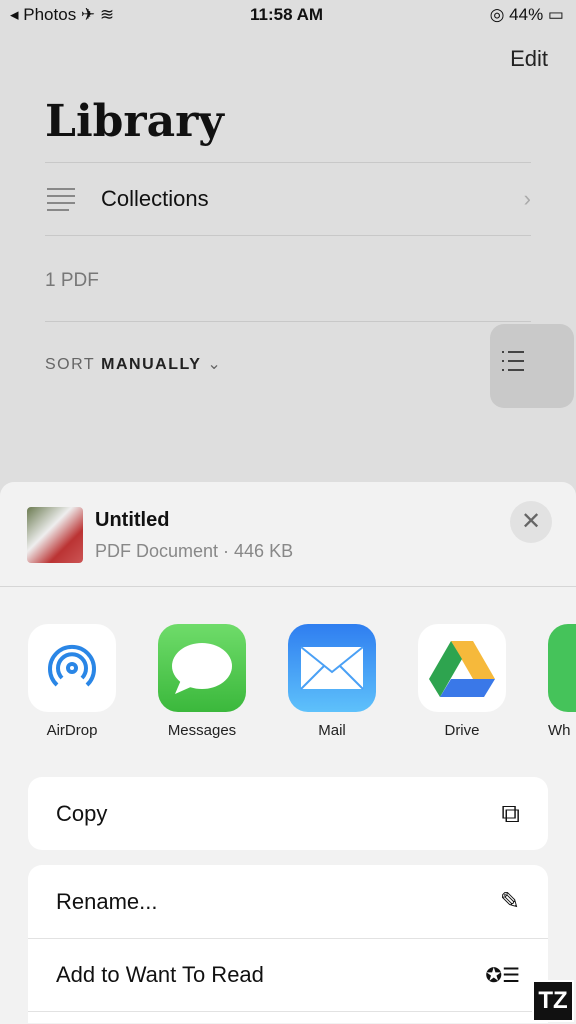 Image resolution: width=576 pixels, height=1024 pixels. I want to click on sort-menu: SORT MANUALLY ⌄, so click(133, 364).